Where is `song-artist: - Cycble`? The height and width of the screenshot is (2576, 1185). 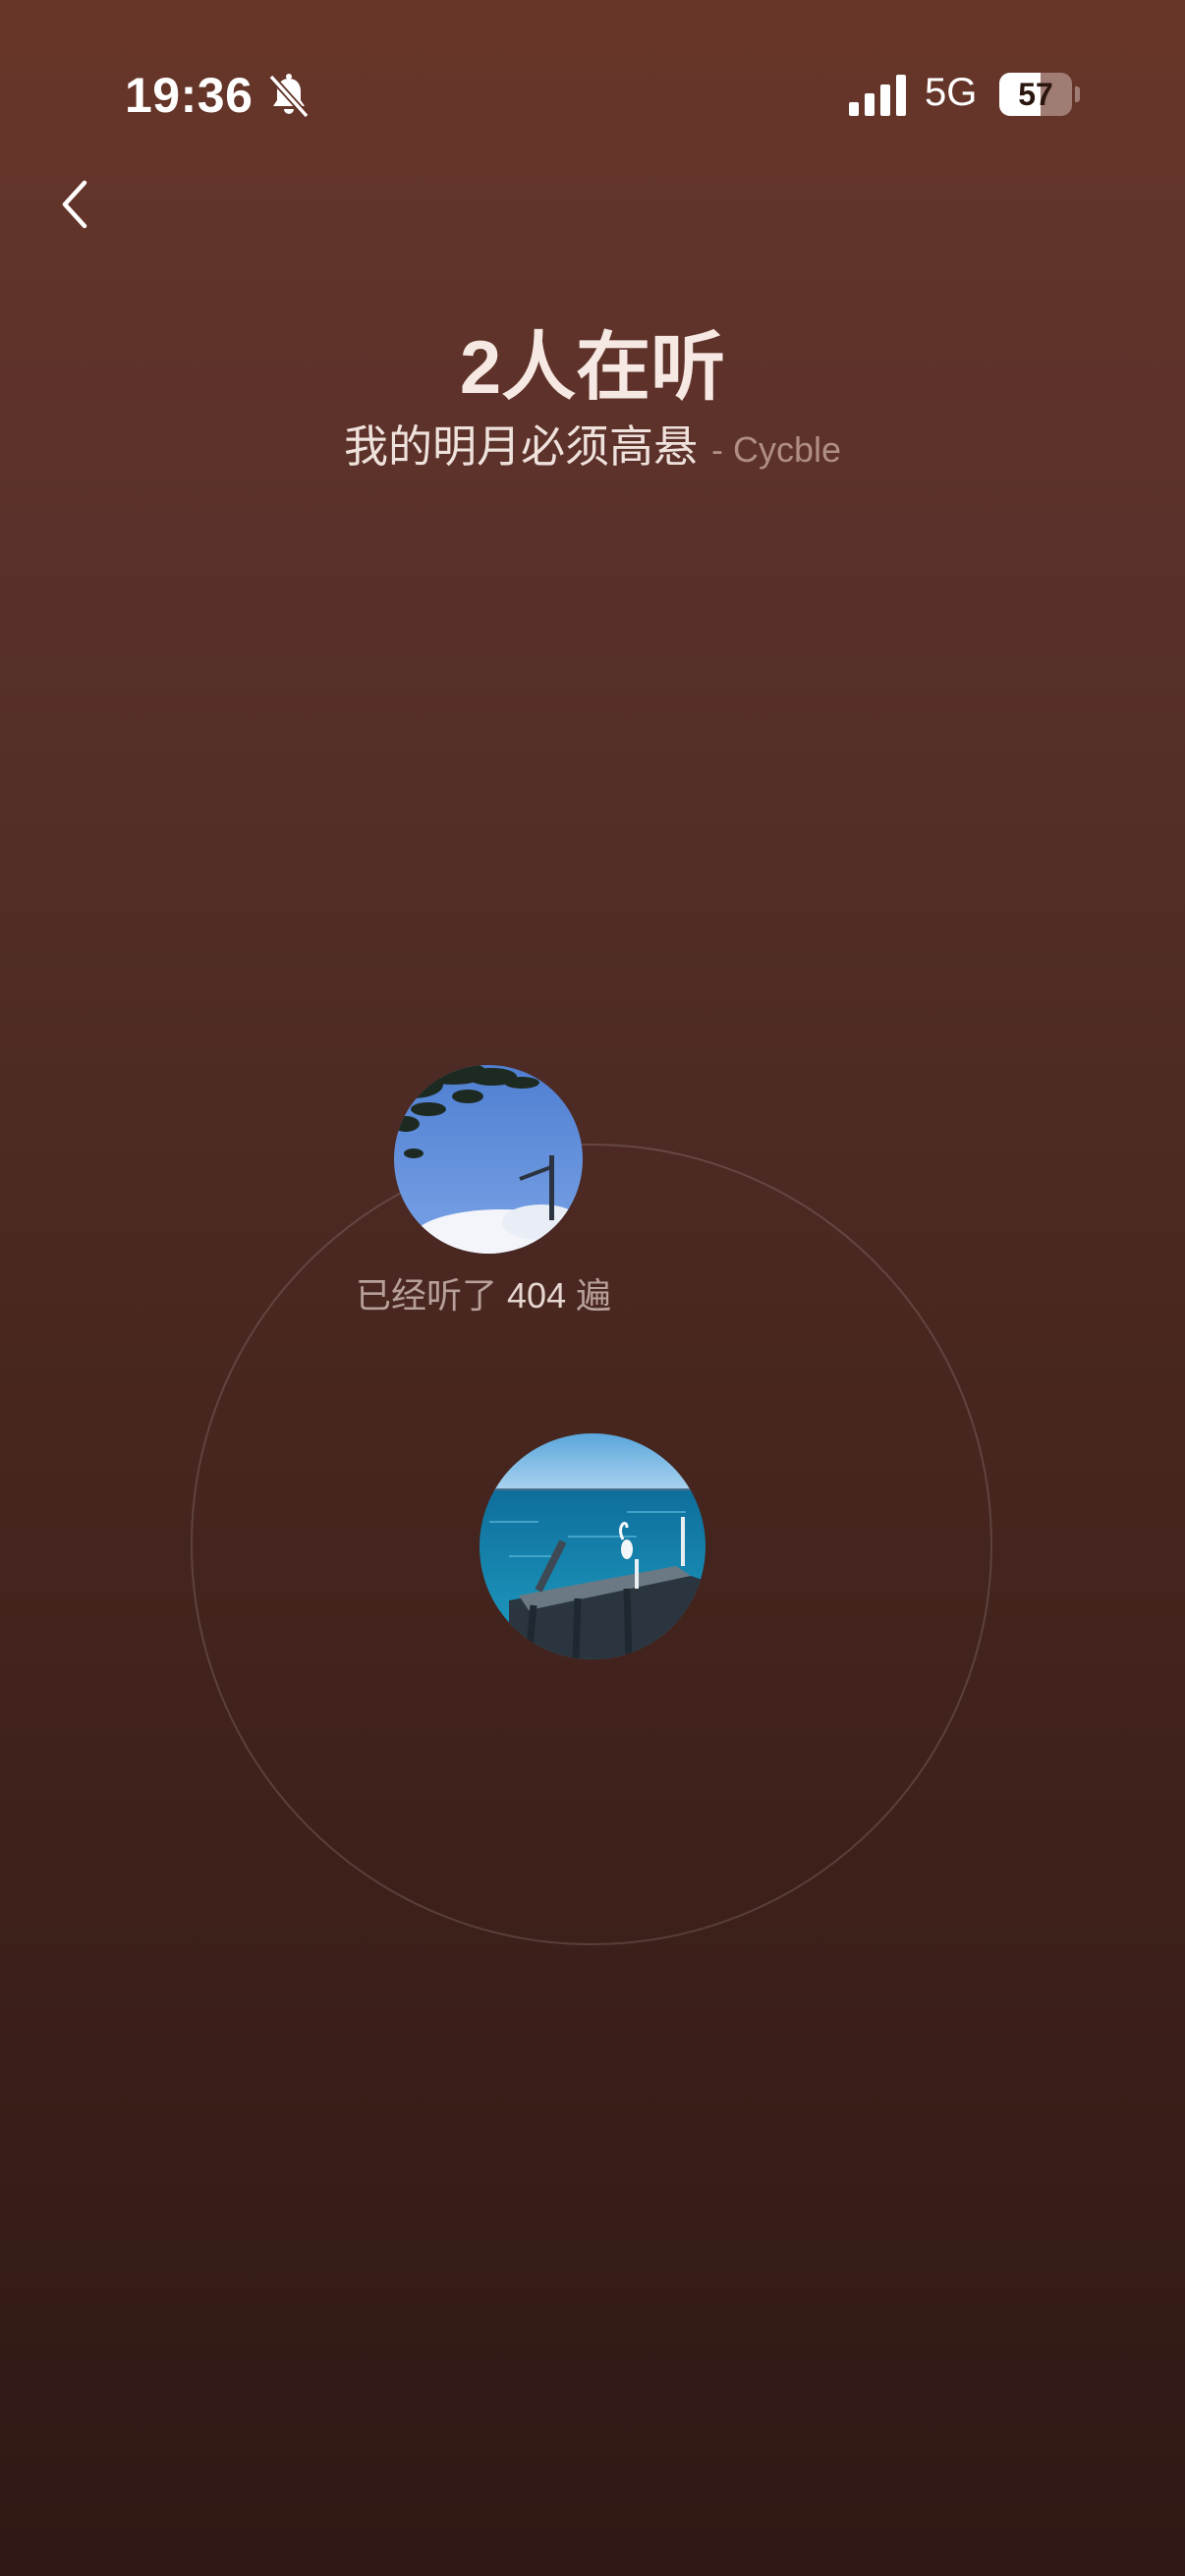
song-artist: - Cycble is located at coordinates (776, 449).